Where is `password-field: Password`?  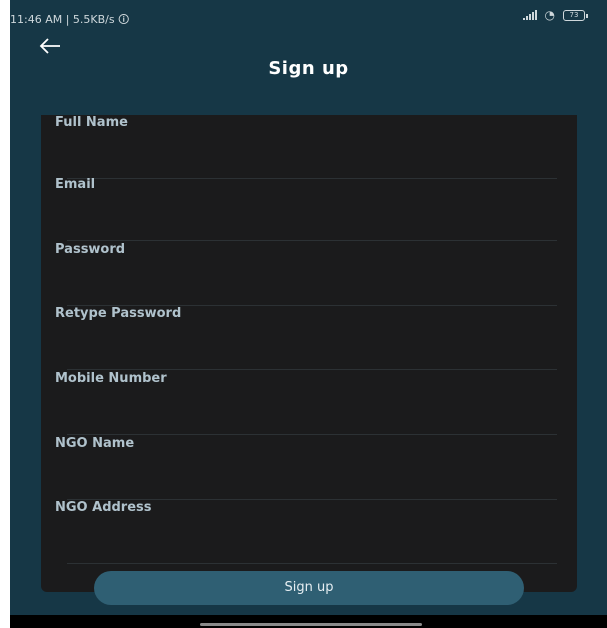 password-field: Password is located at coordinates (306, 274).